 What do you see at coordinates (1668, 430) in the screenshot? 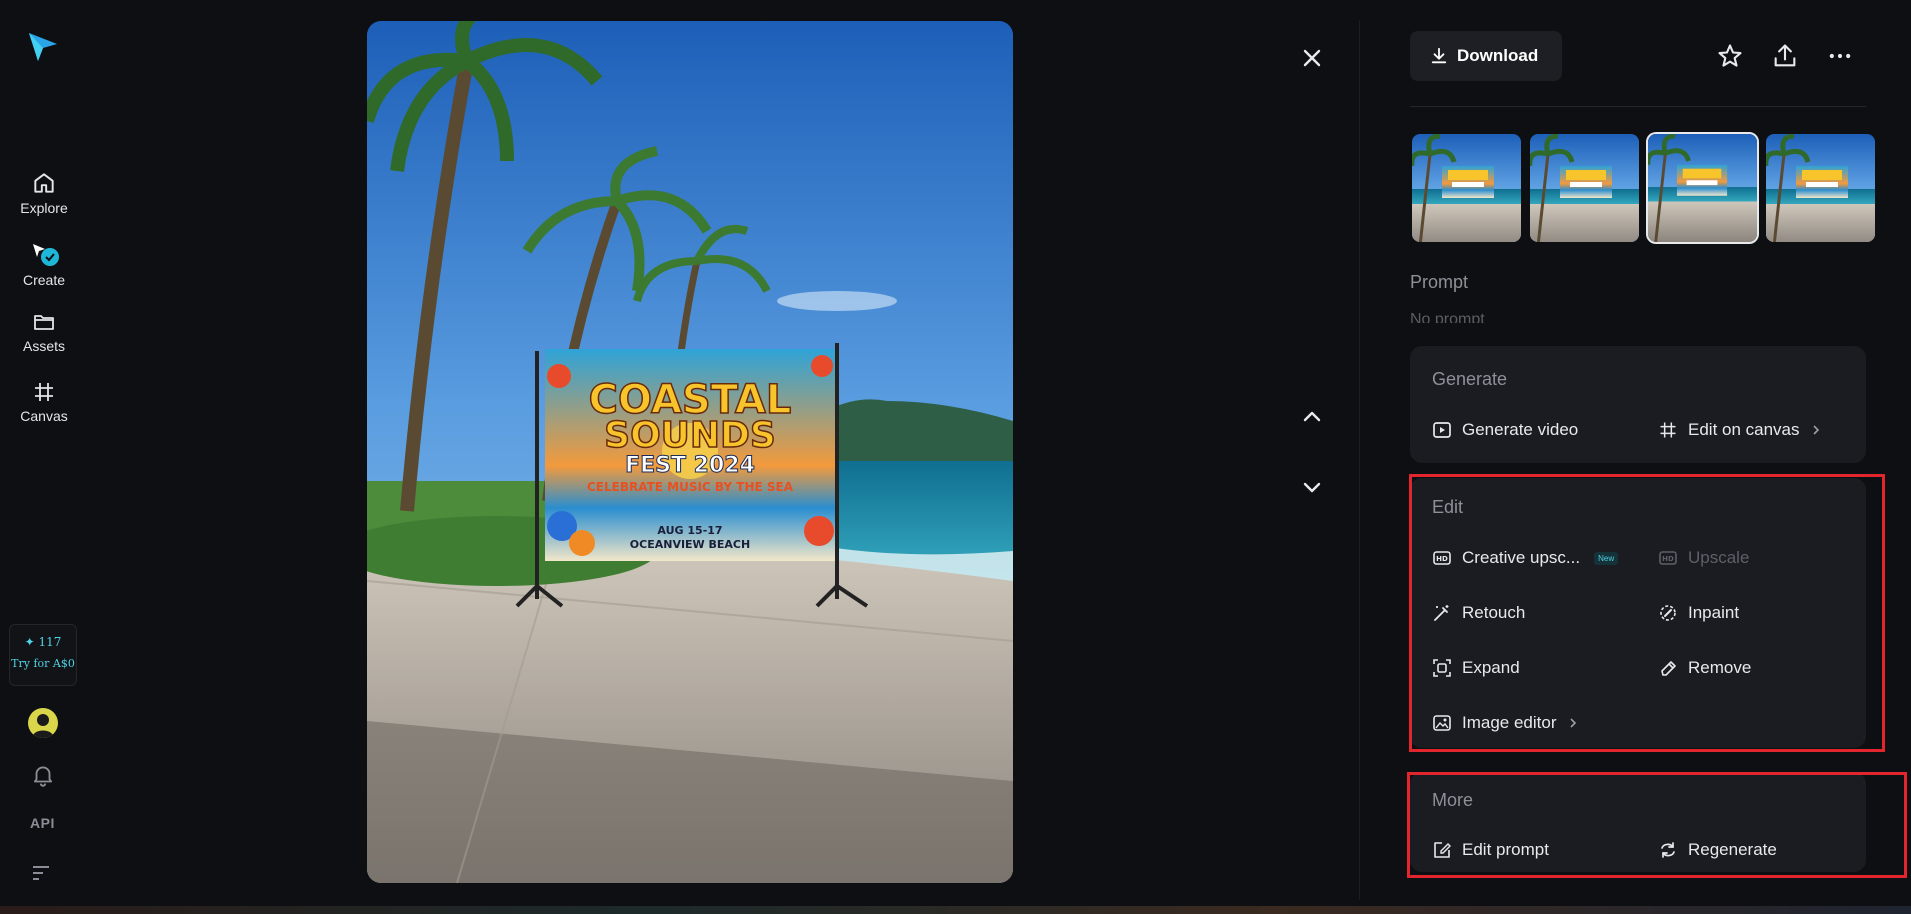
I see `canvas-grid-icon` at bounding box center [1668, 430].